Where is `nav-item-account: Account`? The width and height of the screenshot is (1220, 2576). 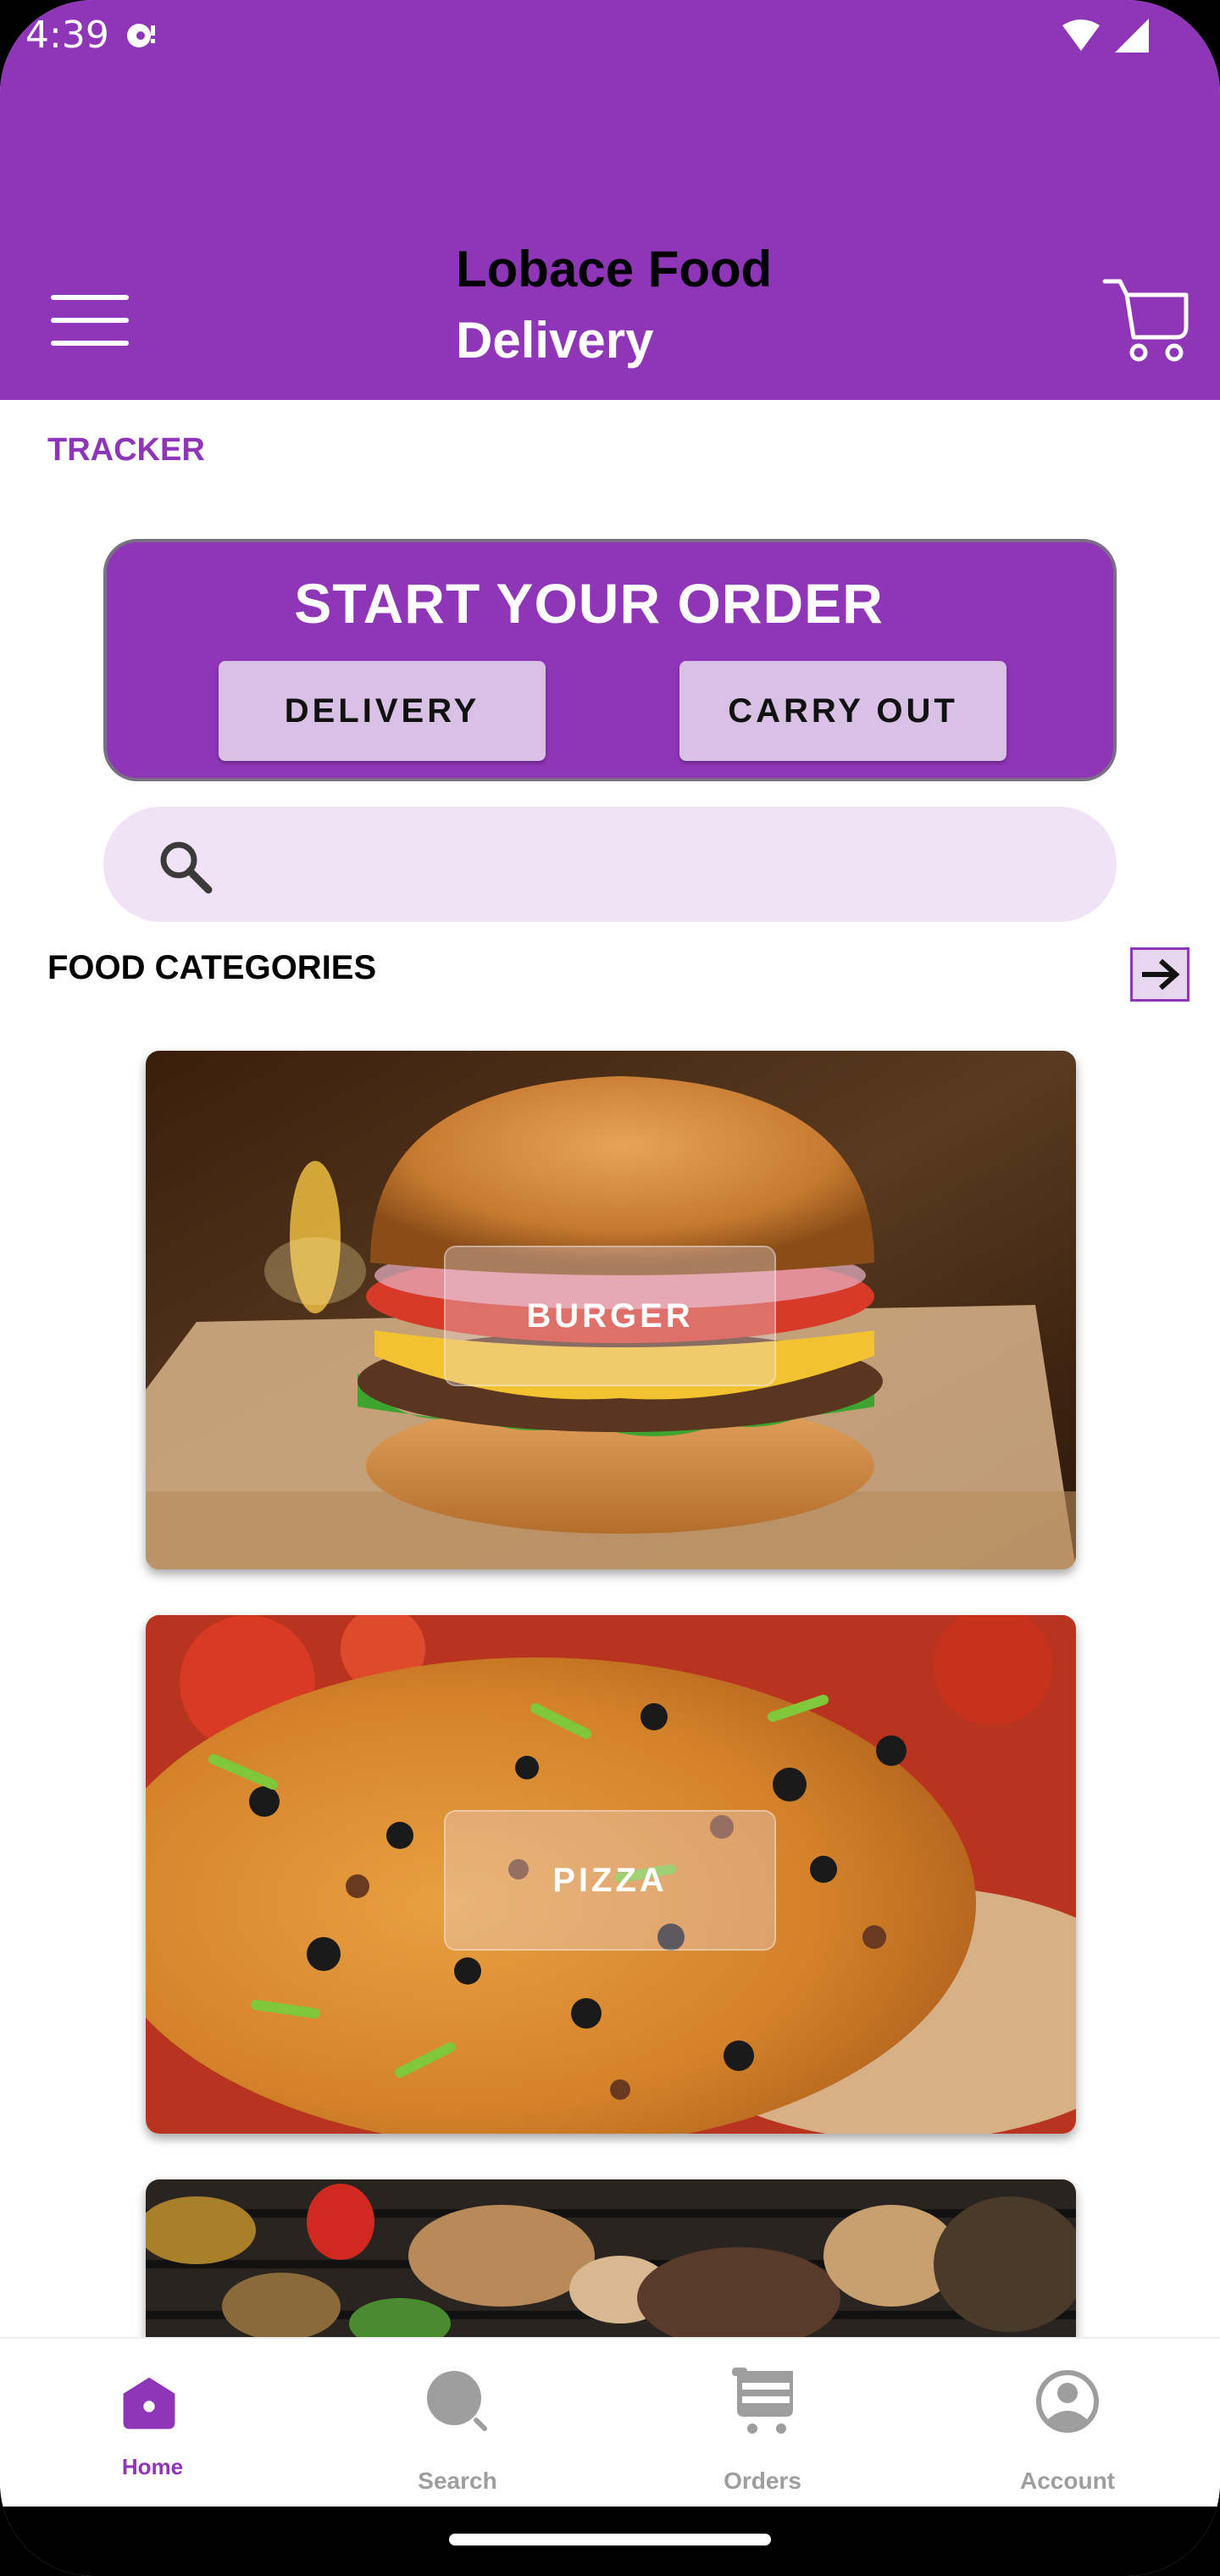 nav-item-account: Account is located at coordinates (1067, 2423).